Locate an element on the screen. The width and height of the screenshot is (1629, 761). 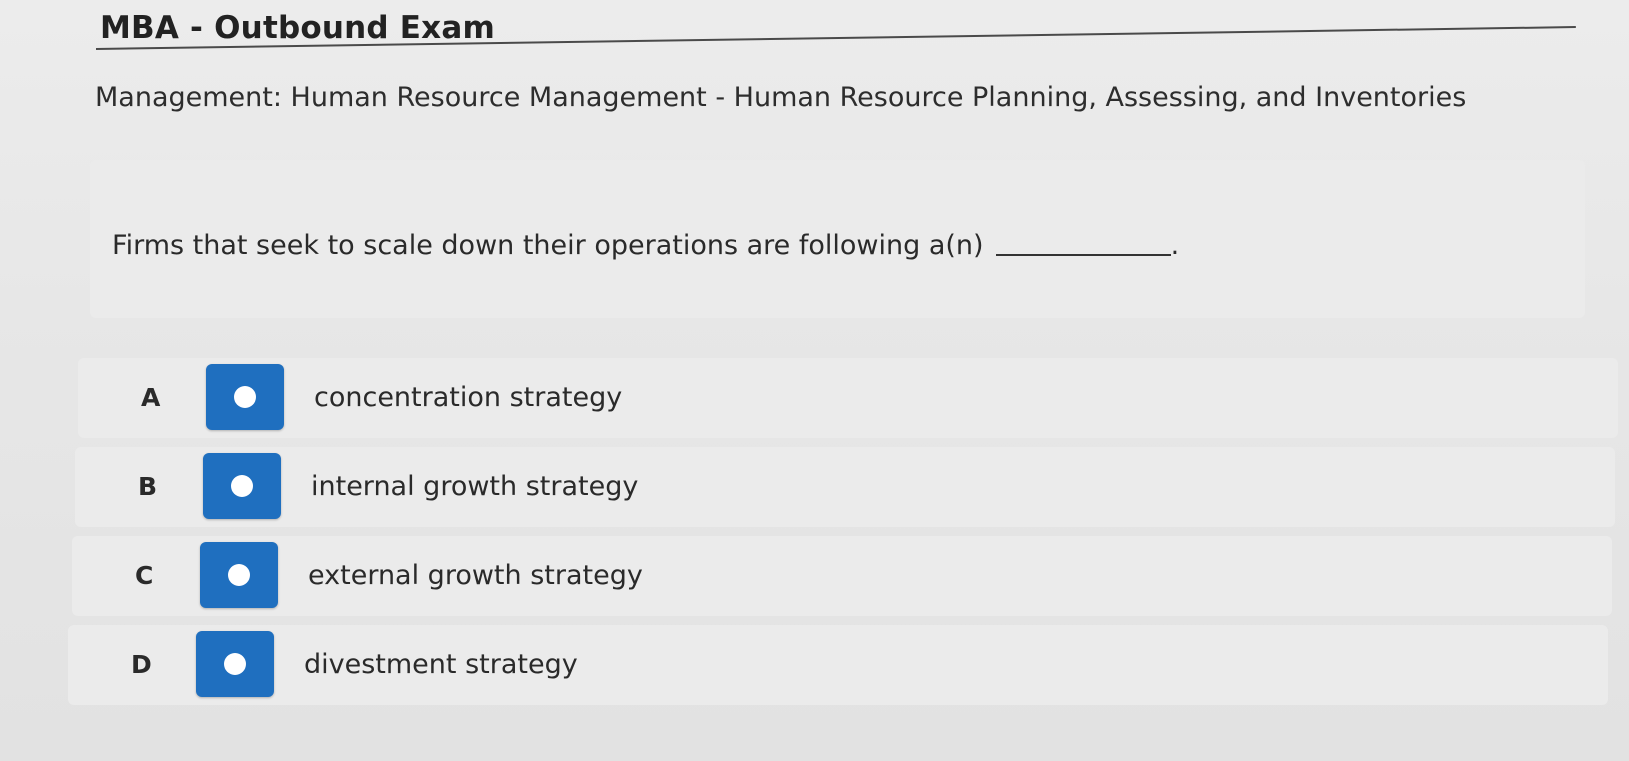
option-letter: A is located at coordinates (151, 397).